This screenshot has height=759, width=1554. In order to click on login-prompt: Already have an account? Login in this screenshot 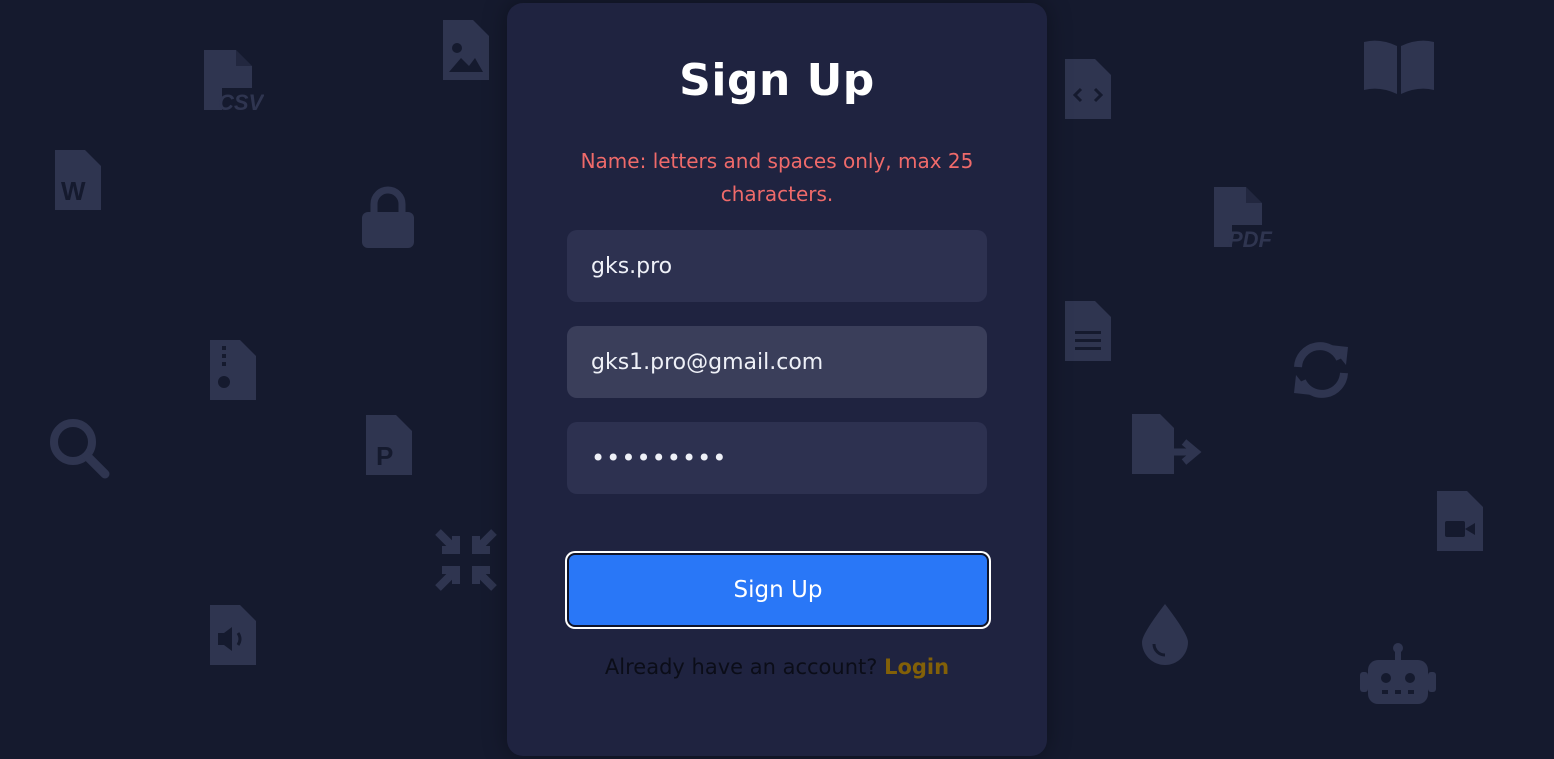, I will do `click(777, 667)`.